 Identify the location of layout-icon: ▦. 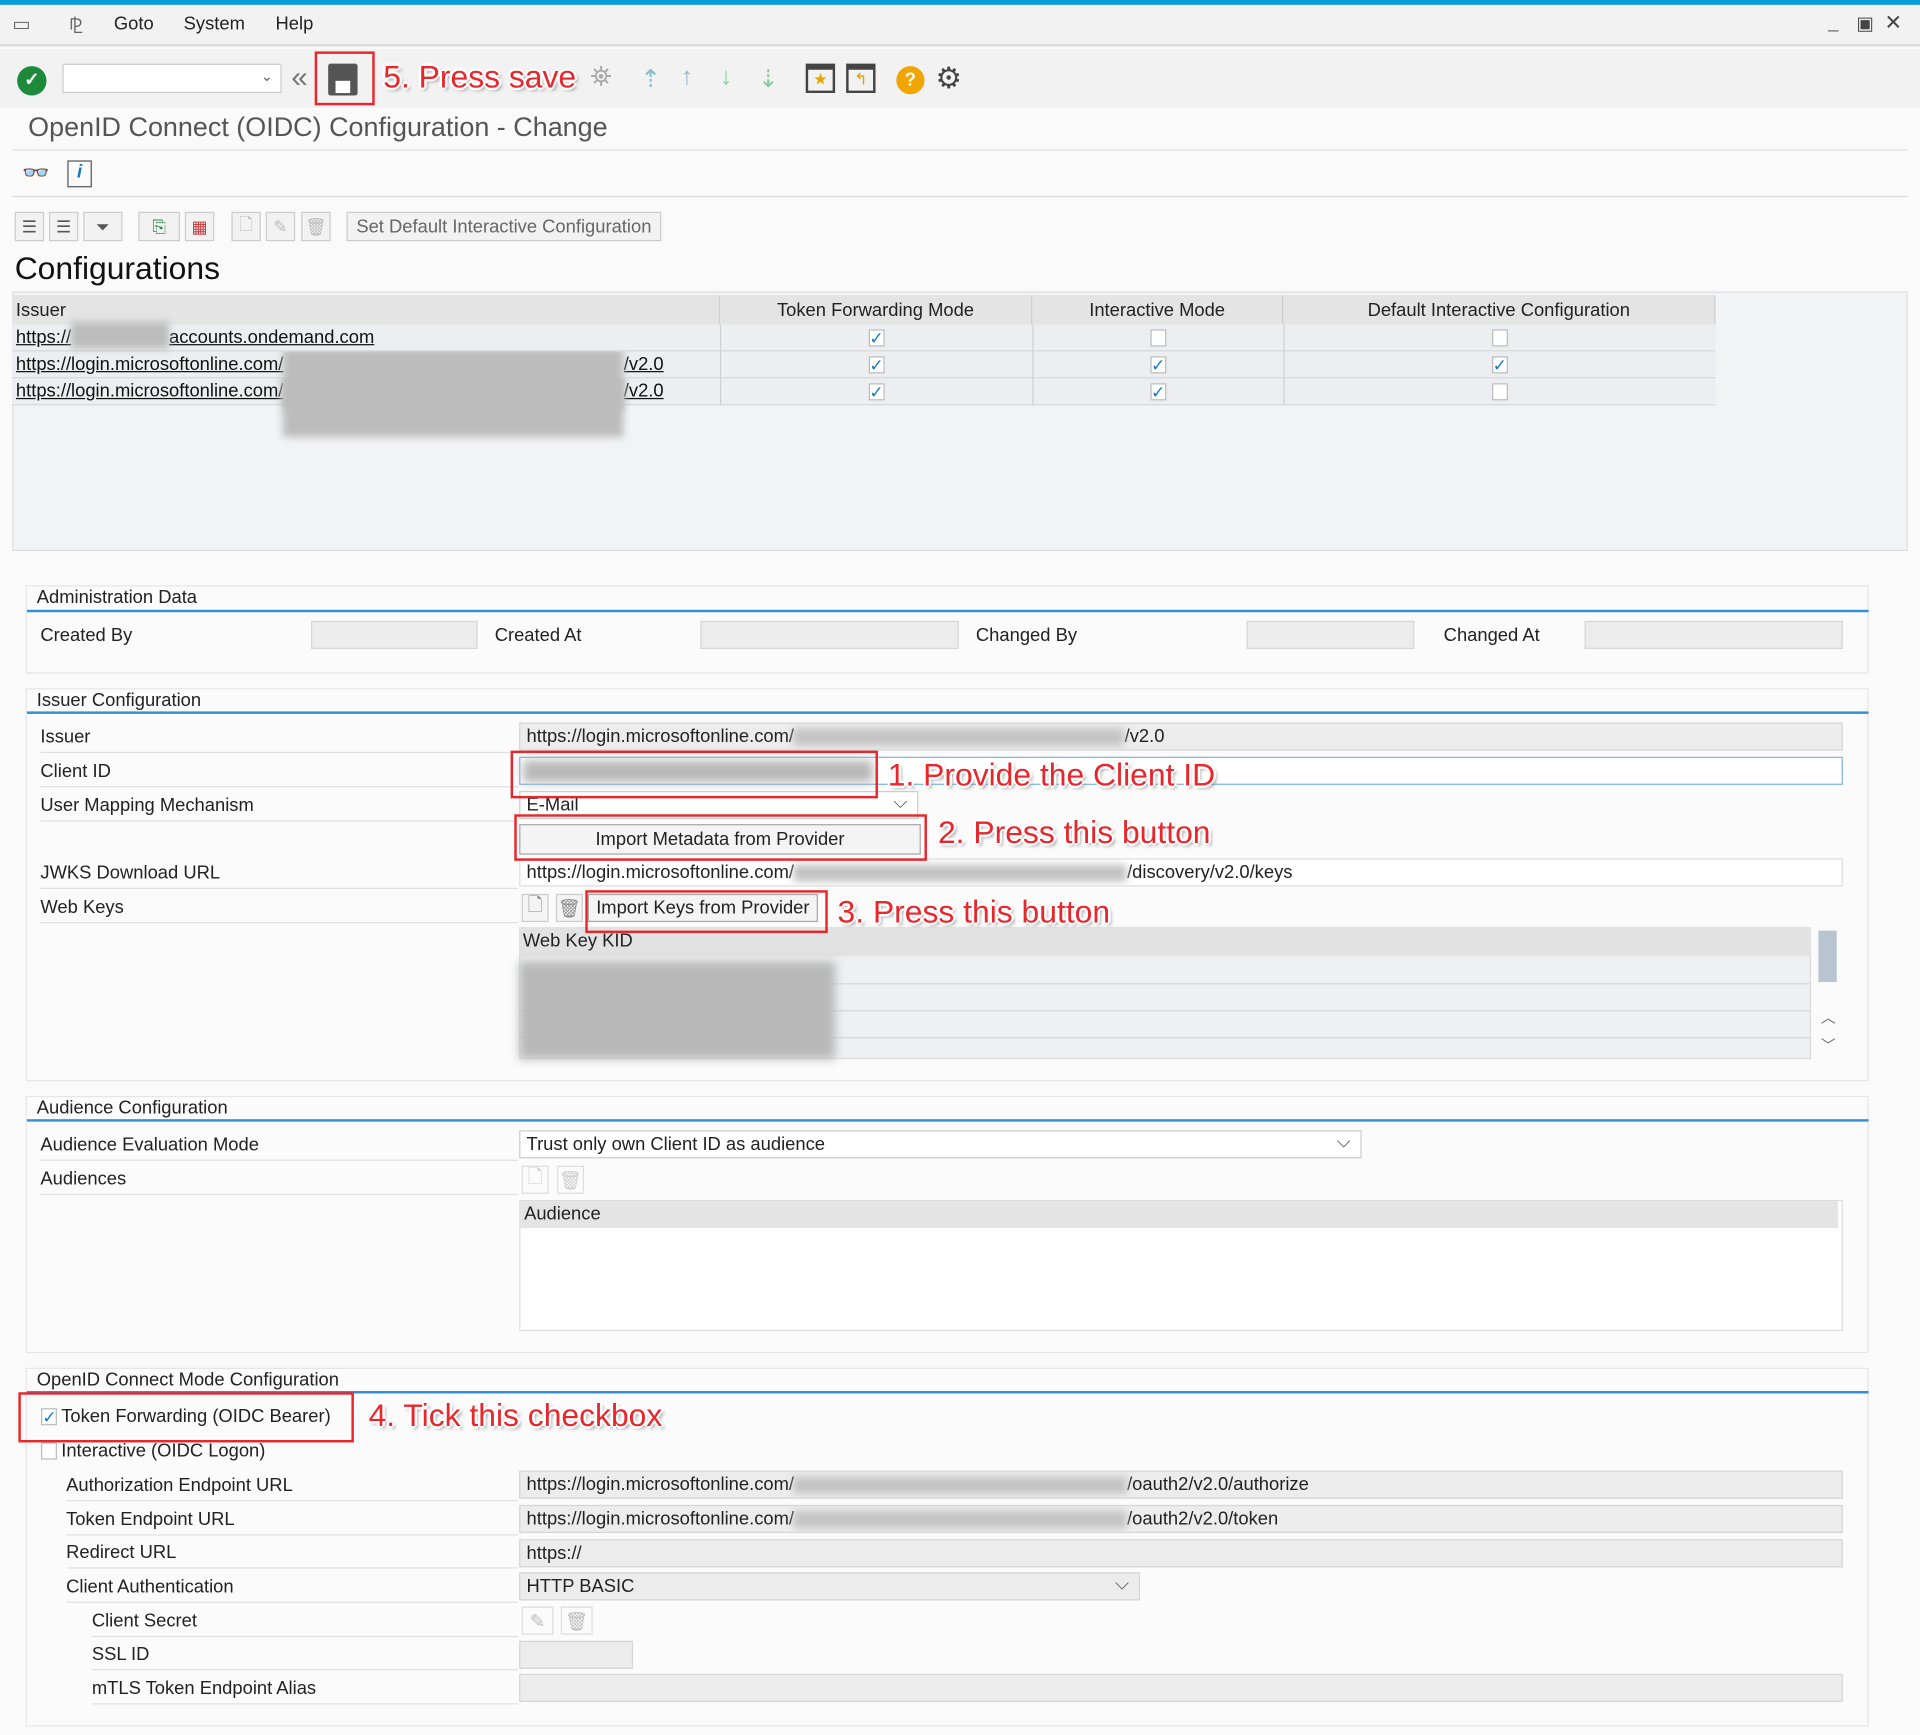
(199, 226).